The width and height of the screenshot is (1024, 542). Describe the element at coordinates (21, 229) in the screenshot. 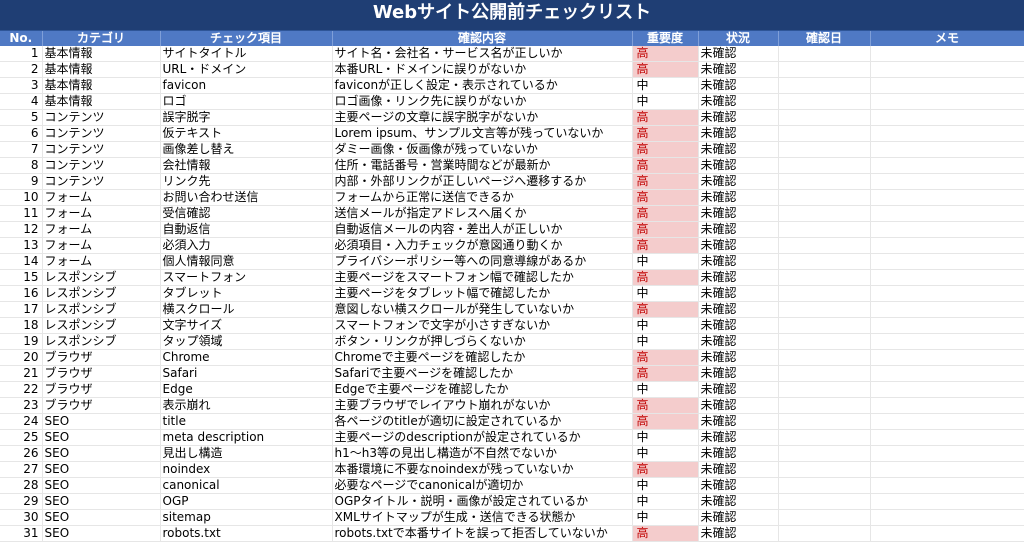

I see `cell-no: 12` at that location.